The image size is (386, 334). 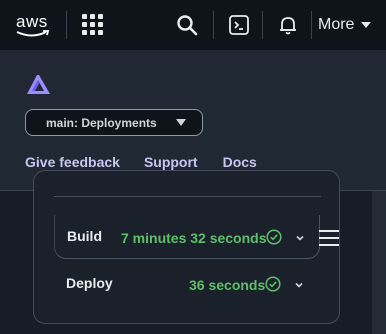 I want to click on pipeline-step-deploy: Deploy 36 seconds, so click(x=187, y=284).